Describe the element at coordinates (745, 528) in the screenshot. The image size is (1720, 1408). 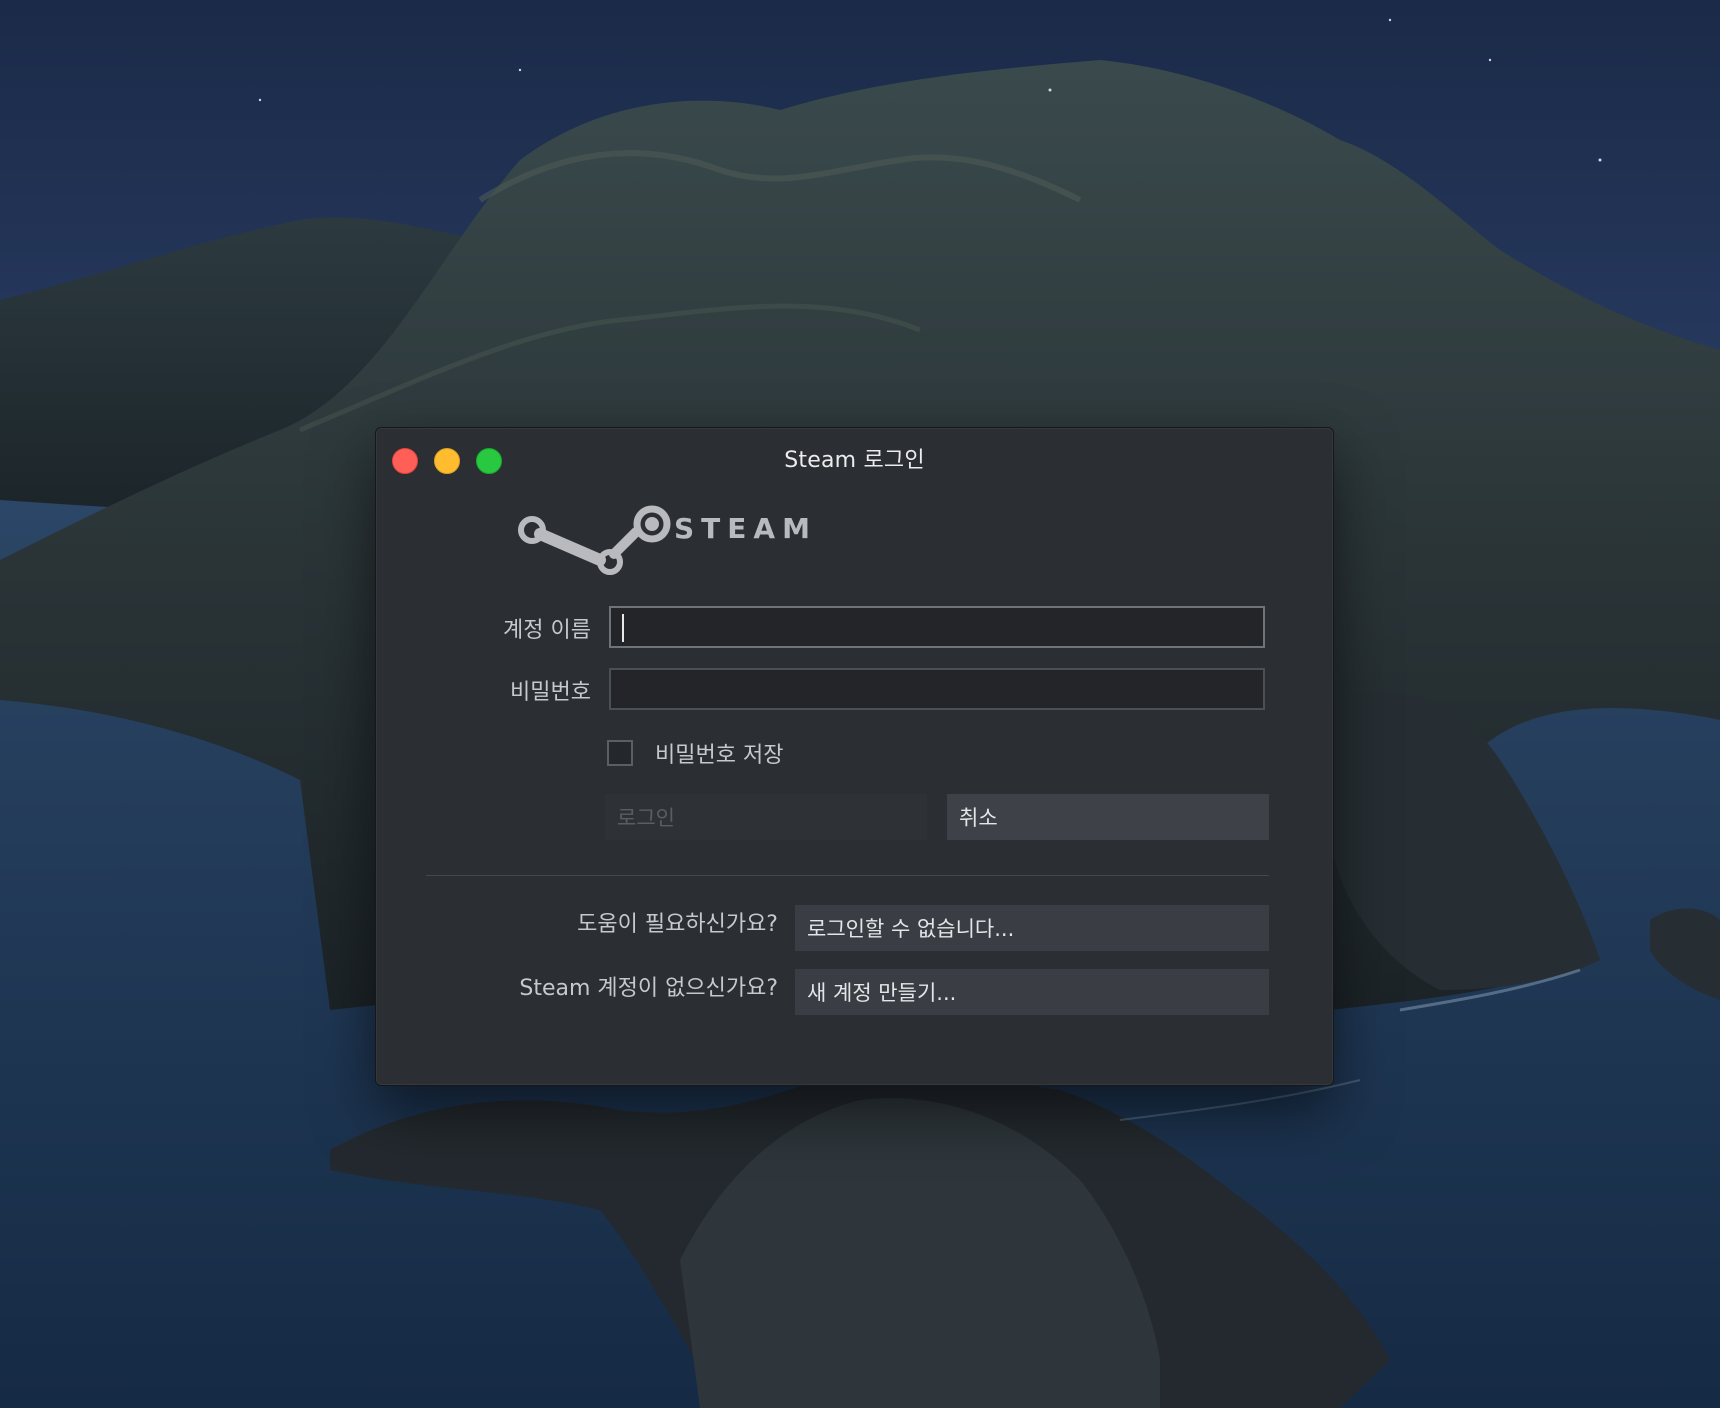
I see `steam-wordmark: STEAM` at that location.